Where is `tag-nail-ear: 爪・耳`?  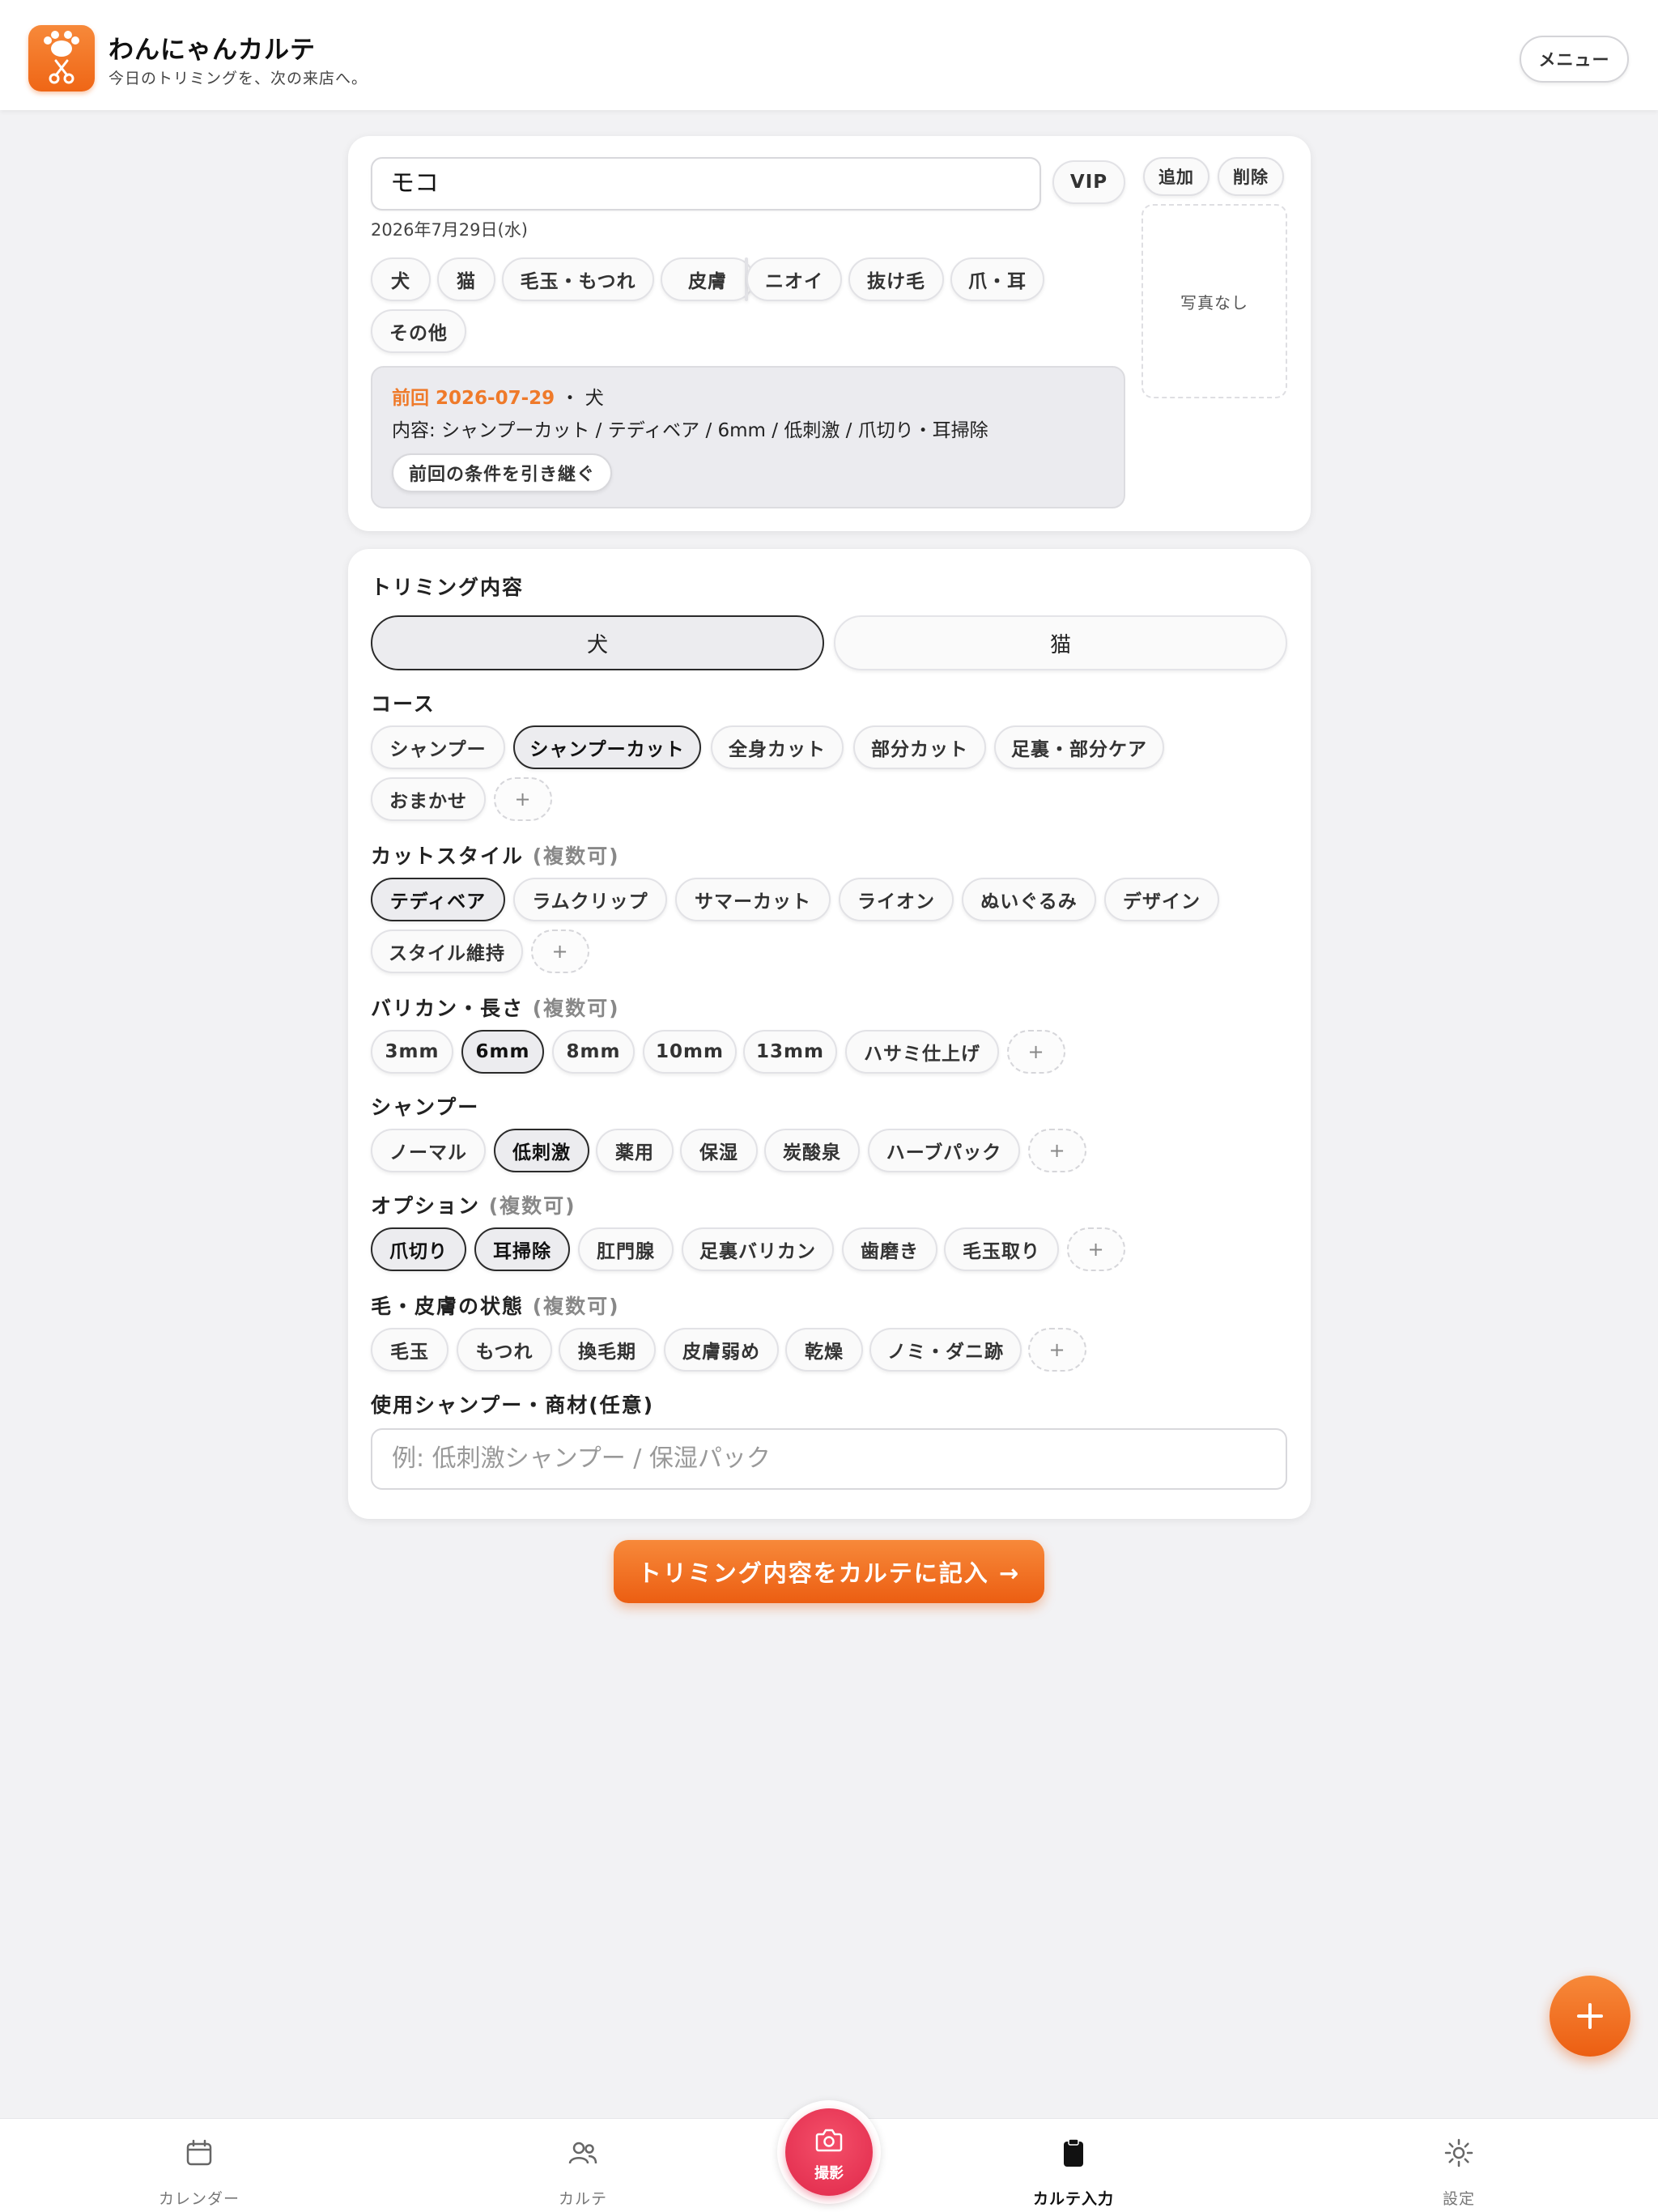 tag-nail-ear: 爪・耳 is located at coordinates (997, 279).